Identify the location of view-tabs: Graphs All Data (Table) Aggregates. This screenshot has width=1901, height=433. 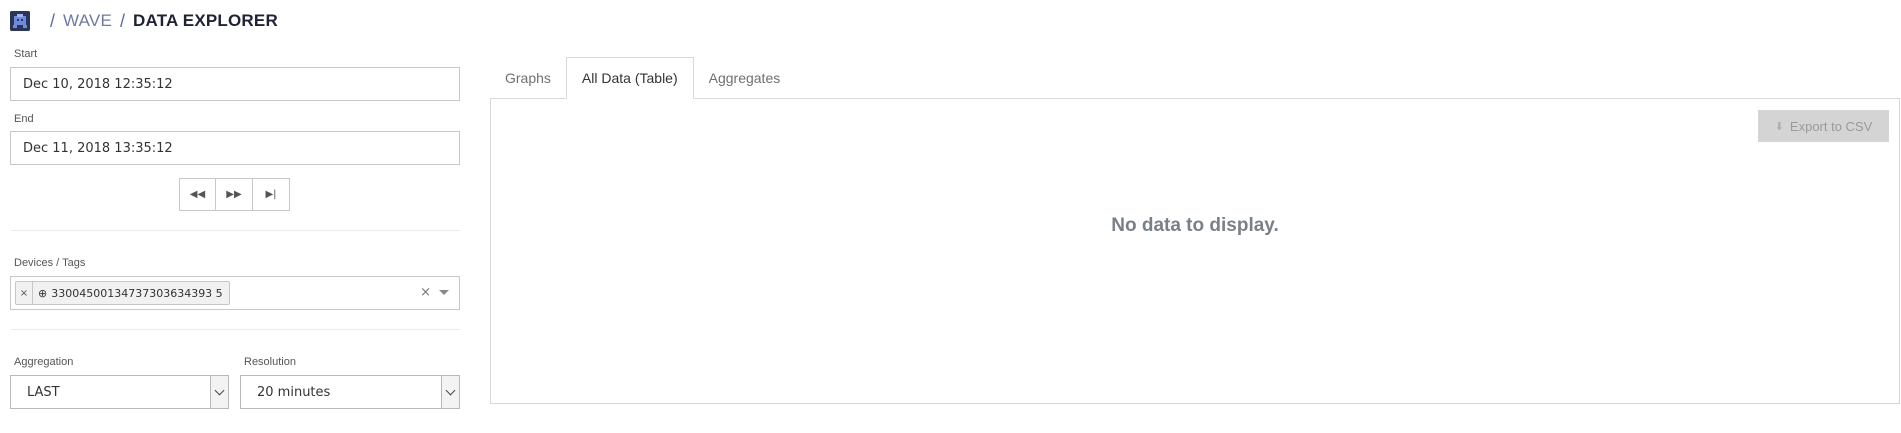
(642, 78).